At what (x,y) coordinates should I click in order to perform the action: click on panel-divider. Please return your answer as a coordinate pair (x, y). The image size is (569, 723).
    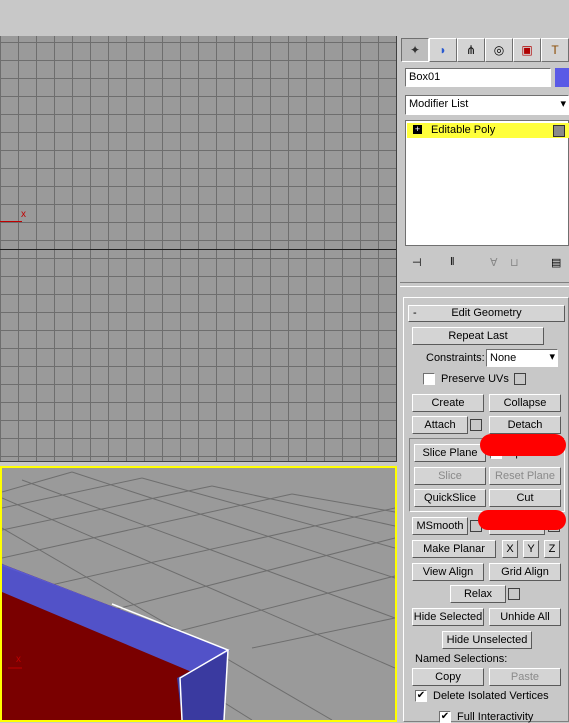
    Looking at the image, I should click on (484, 282).